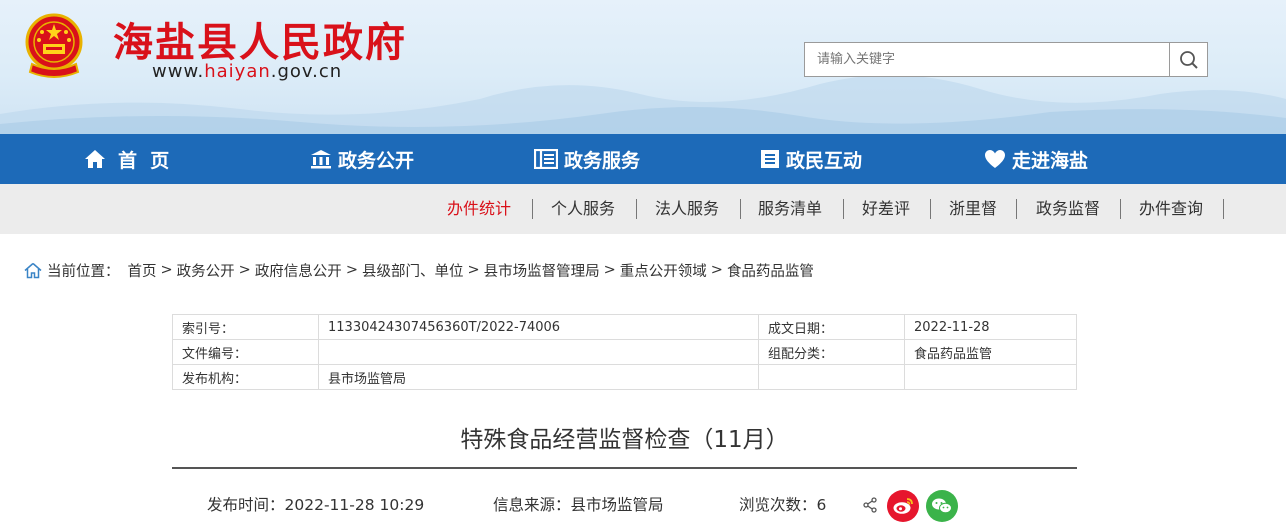 Image resolution: width=1286 pixels, height=530 pixels. What do you see at coordinates (624, 468) in the screenshot?
I see `title-divider` at bounding box center [624, 468].